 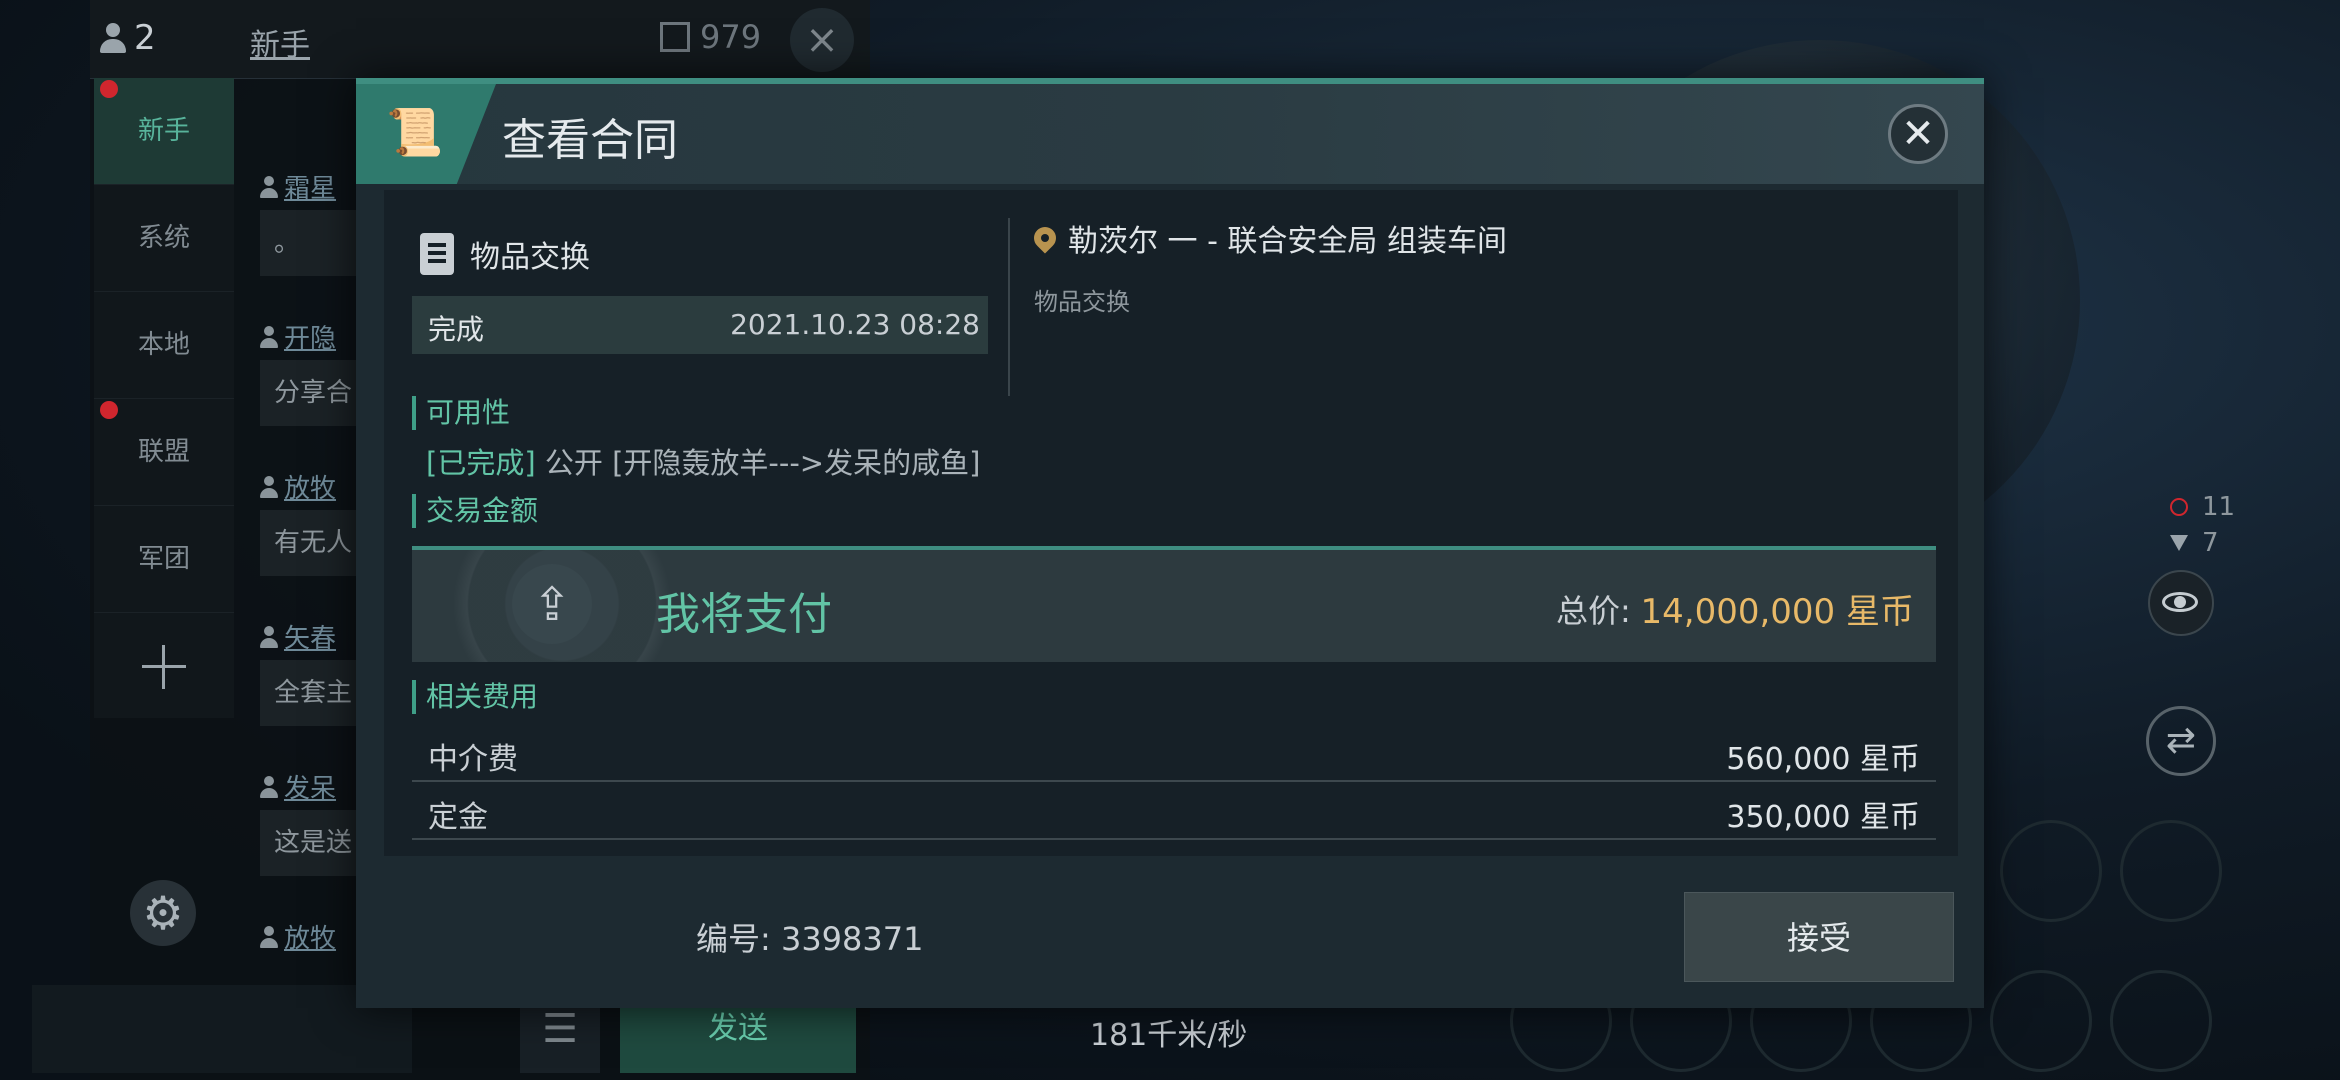 What do you see at coordinates (2210, 543) in the screenshot?
I see `hud-stat-value: 7` at bounding box center [2210, 543].